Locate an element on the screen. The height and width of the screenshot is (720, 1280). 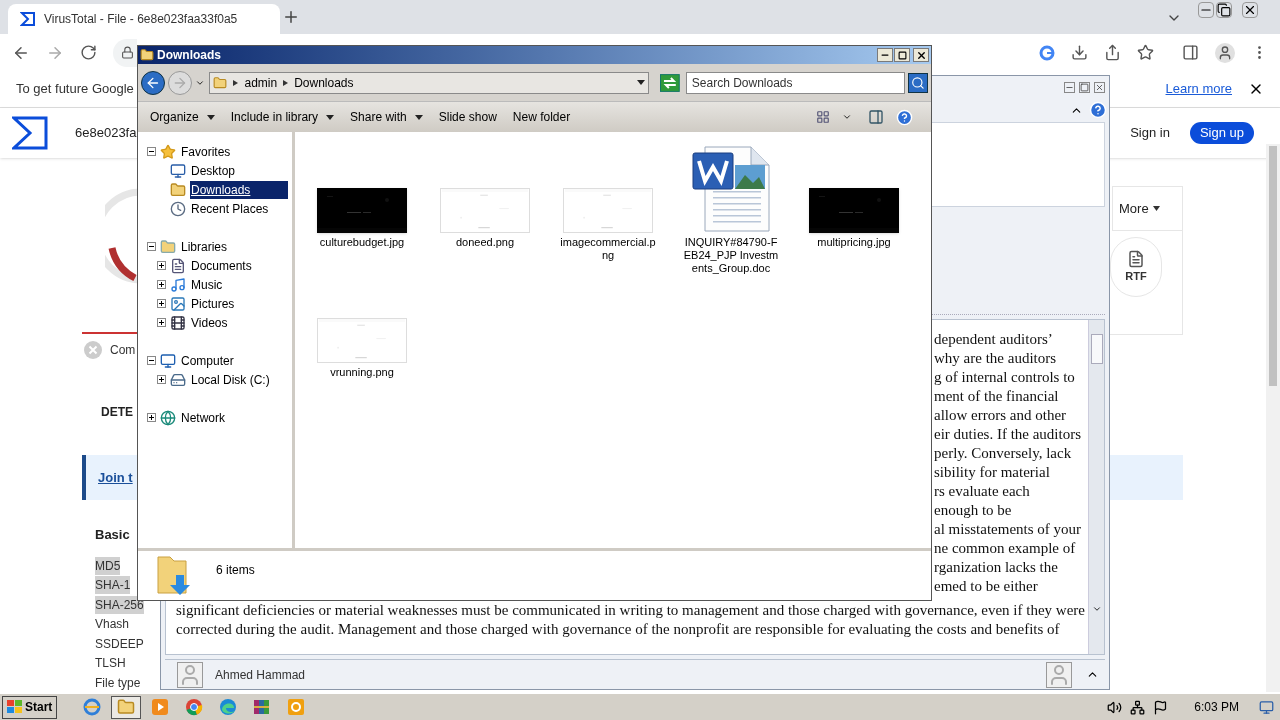
word-document-icon is located at coordinates (731, 189).